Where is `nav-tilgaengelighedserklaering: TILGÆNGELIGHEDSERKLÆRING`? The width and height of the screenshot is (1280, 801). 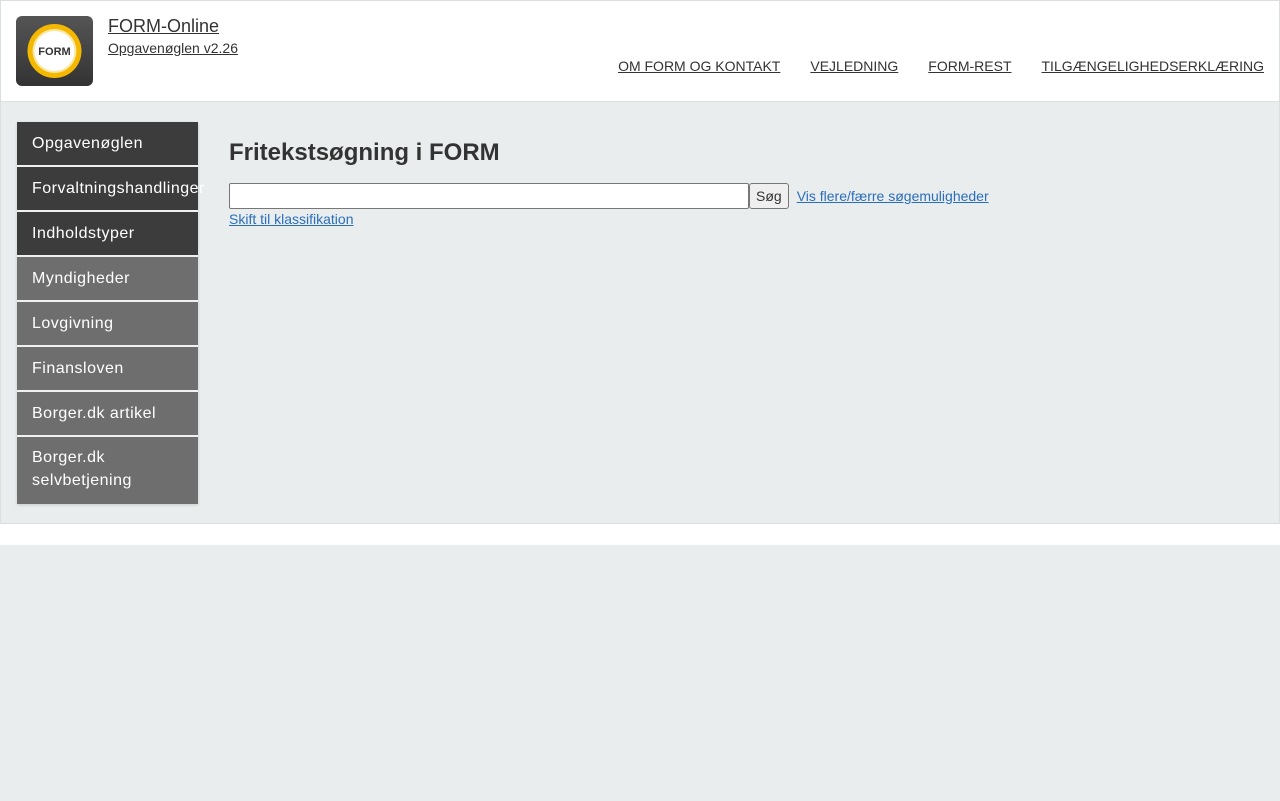 nav-tilgaengelighedserklaering: TILGÆNGELIGHEDSERKLÆRING is located at coordinates (1153, 66).